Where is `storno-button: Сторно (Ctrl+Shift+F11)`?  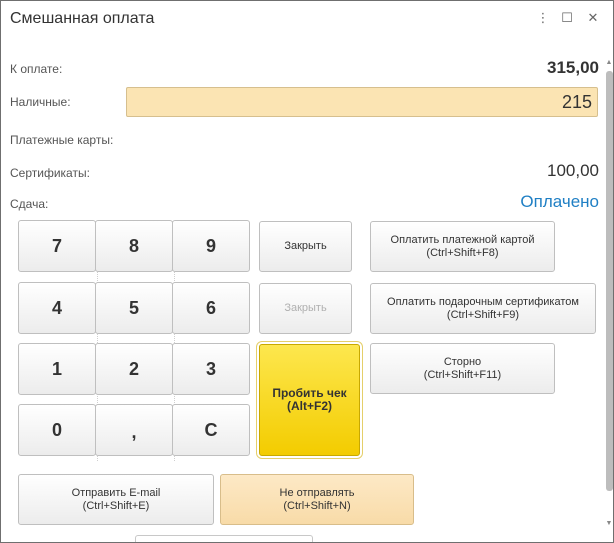 storno-button: Сторно (Ctrl+Shift+F11) is located at coordinates (462, 368).